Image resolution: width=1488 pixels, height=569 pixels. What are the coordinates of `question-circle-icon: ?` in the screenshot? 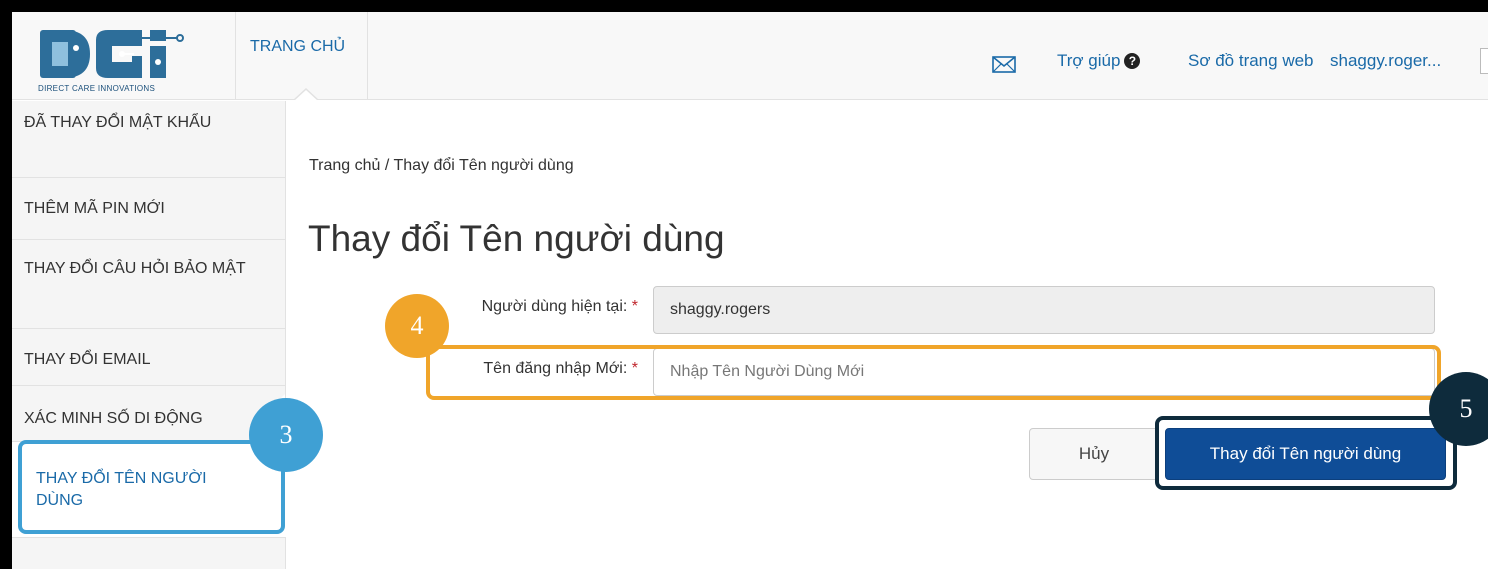 It's located at (1132, 61).